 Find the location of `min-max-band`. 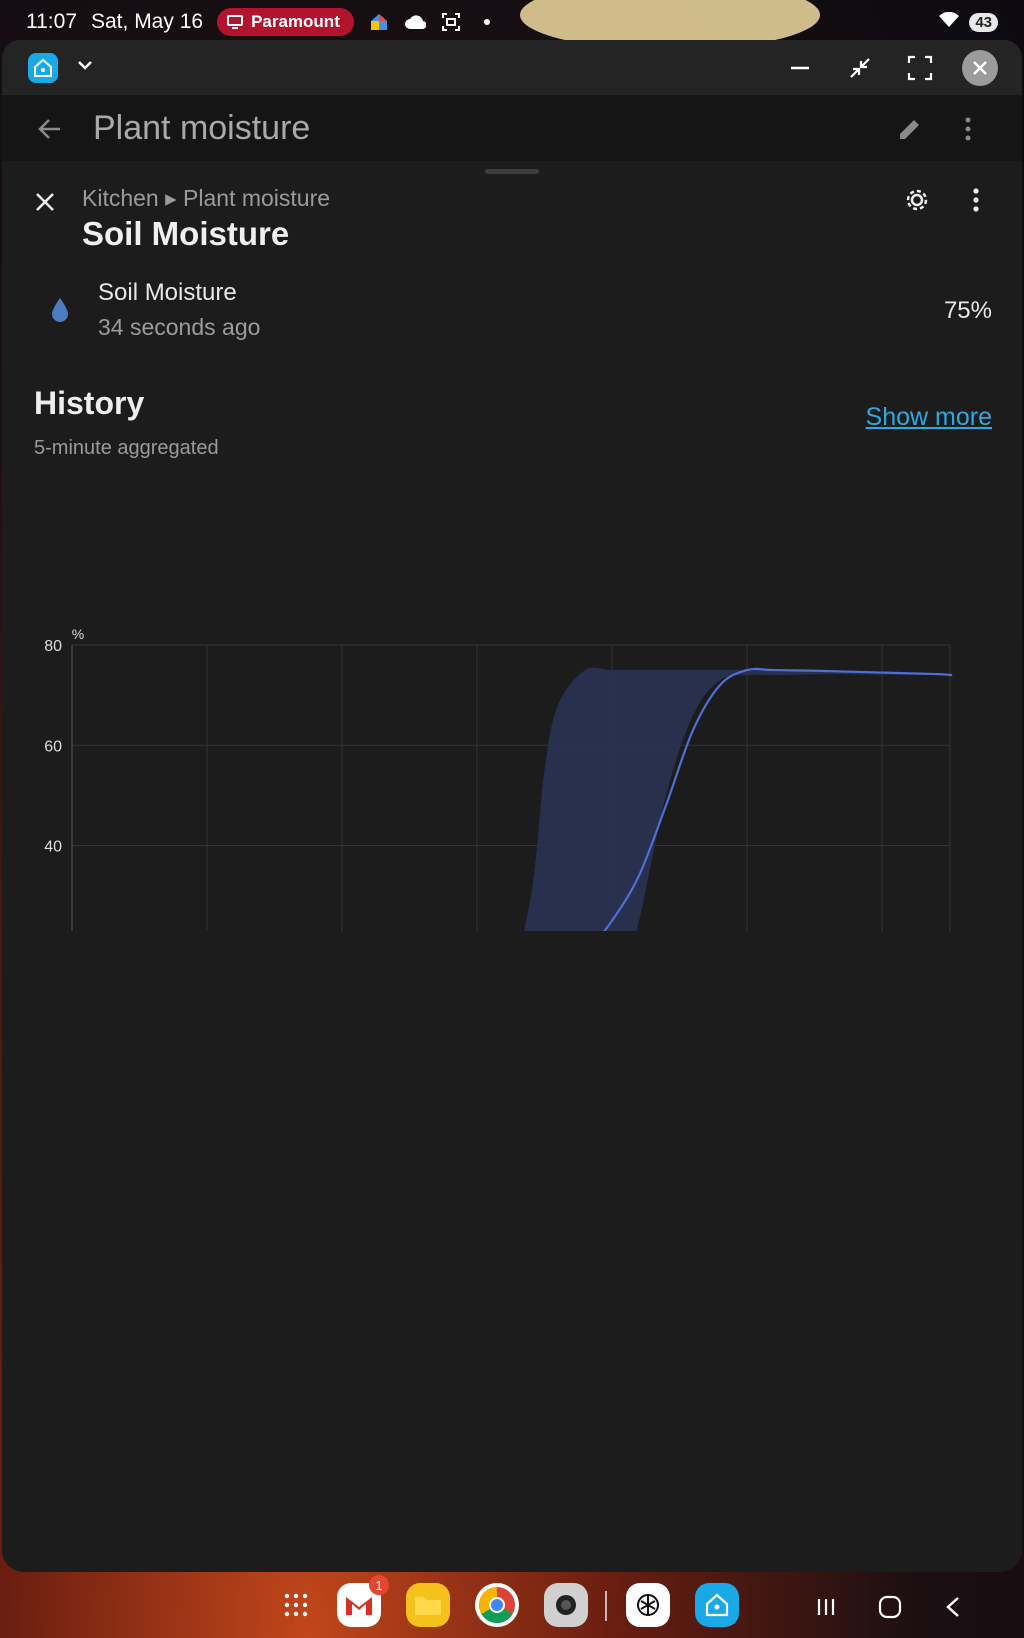

min-max-band is located at coordinates (738, 799).